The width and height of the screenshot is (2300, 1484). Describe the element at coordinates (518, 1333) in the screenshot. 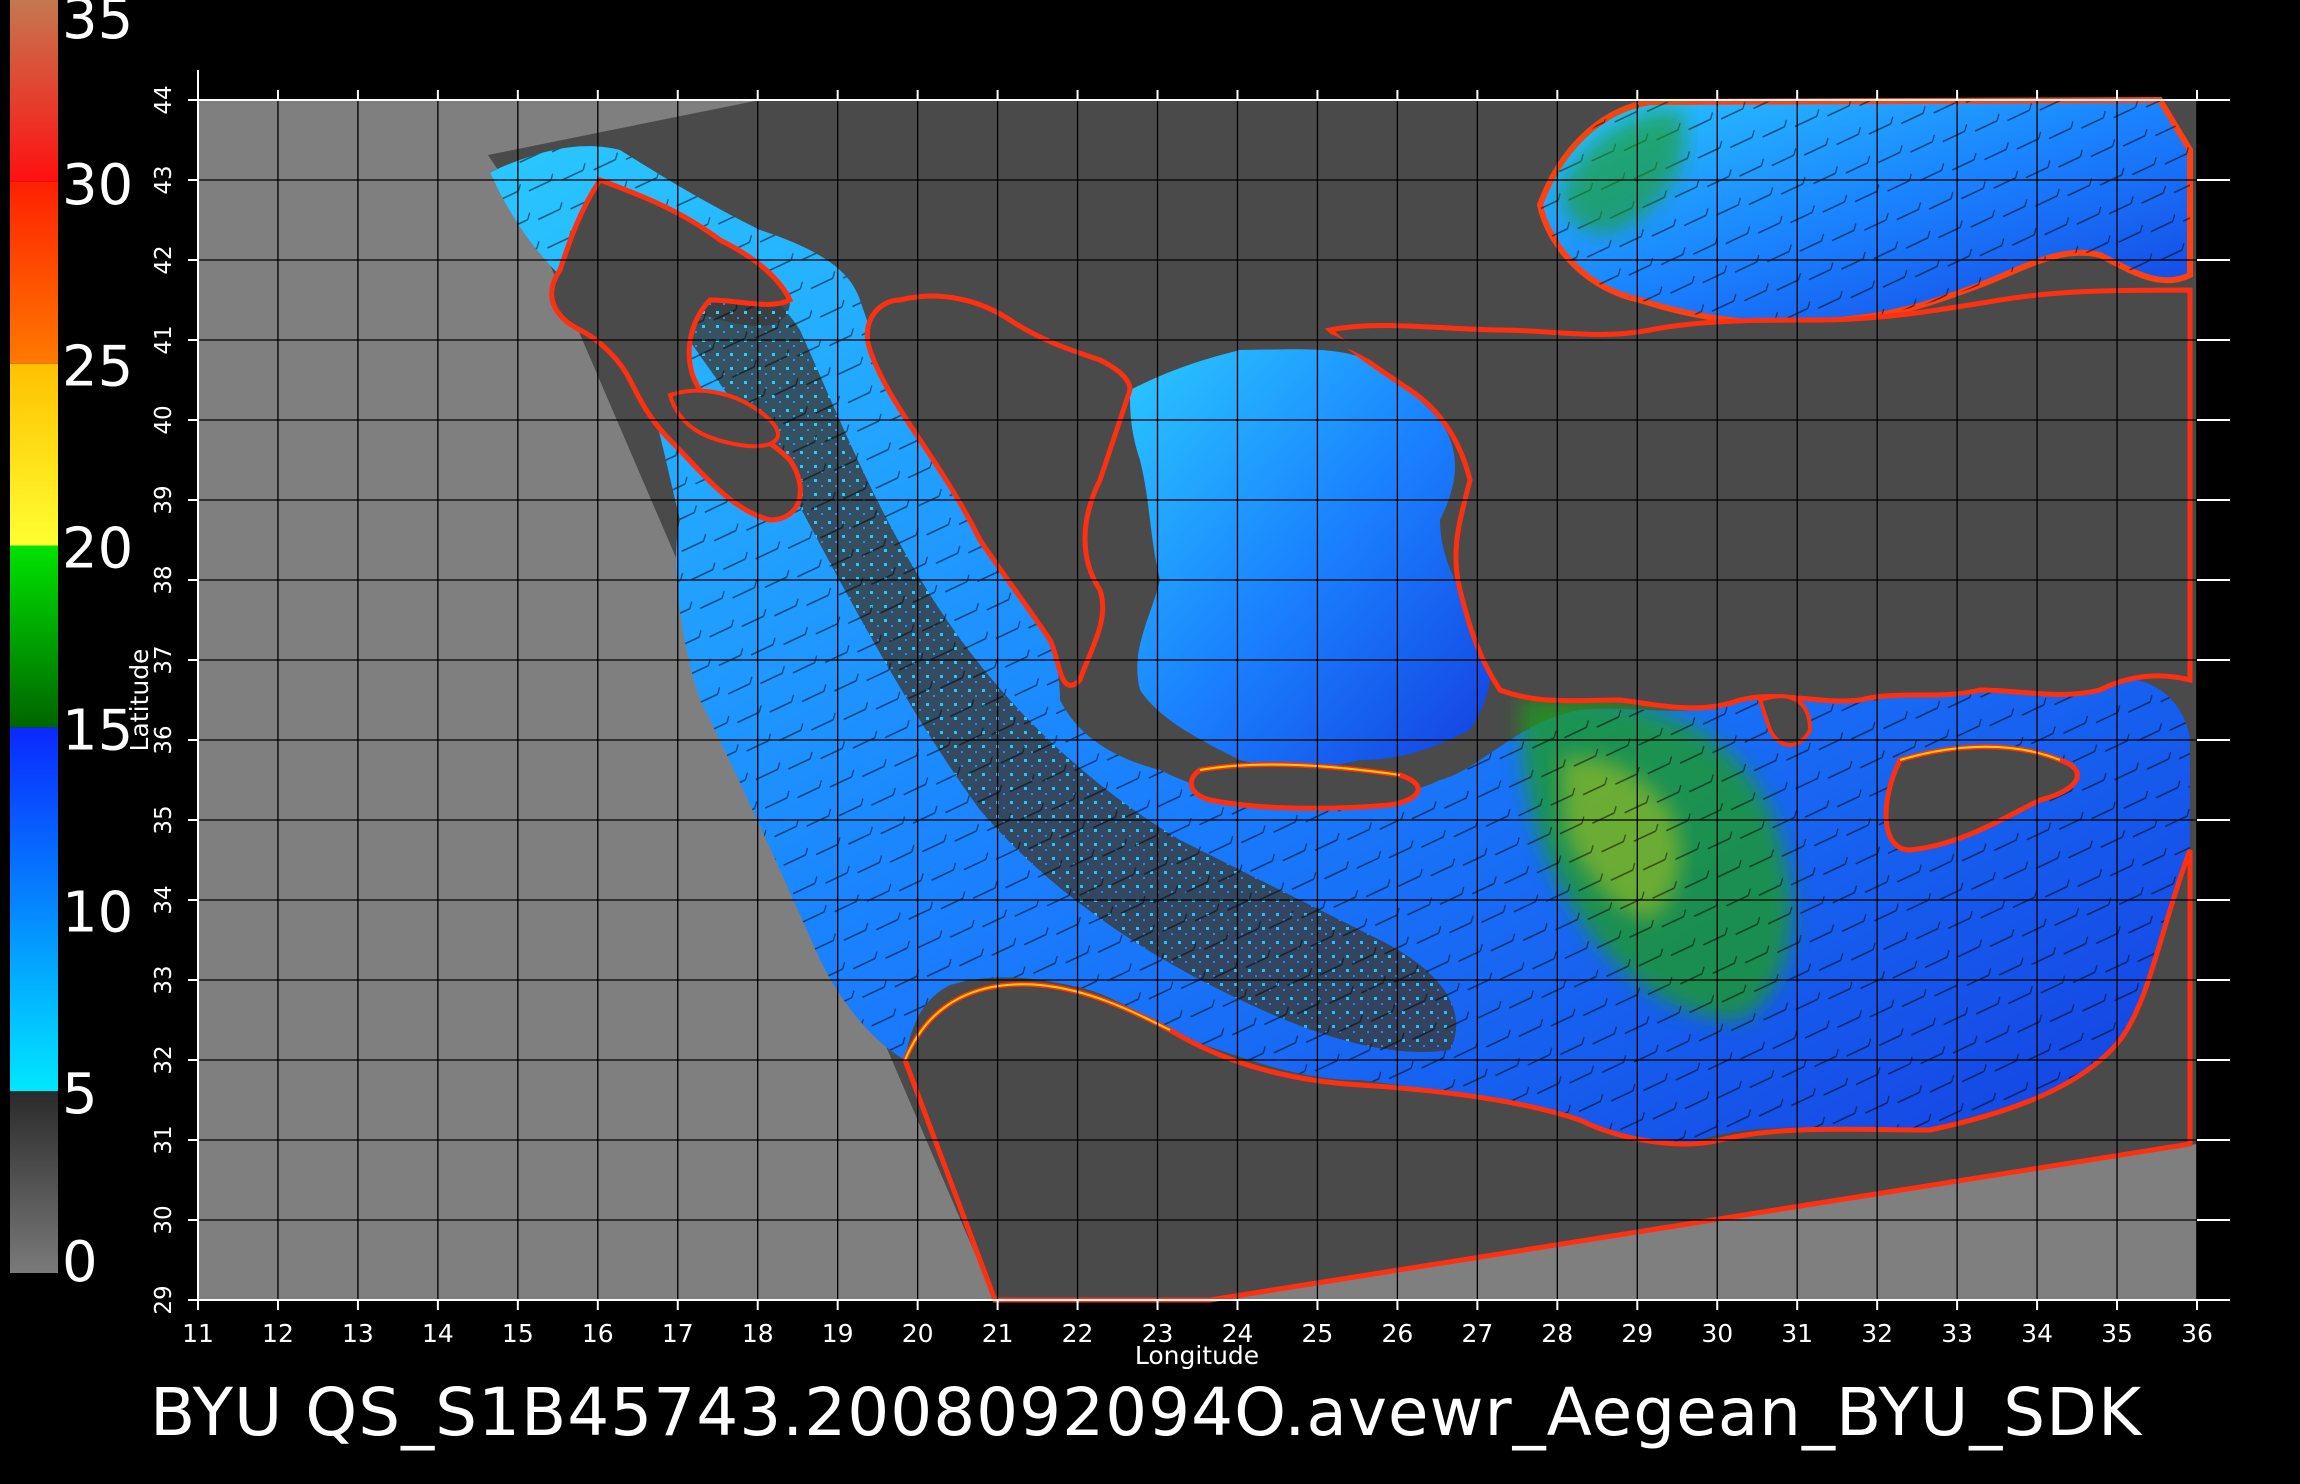

I see `x-tick-label: 15` at that location.